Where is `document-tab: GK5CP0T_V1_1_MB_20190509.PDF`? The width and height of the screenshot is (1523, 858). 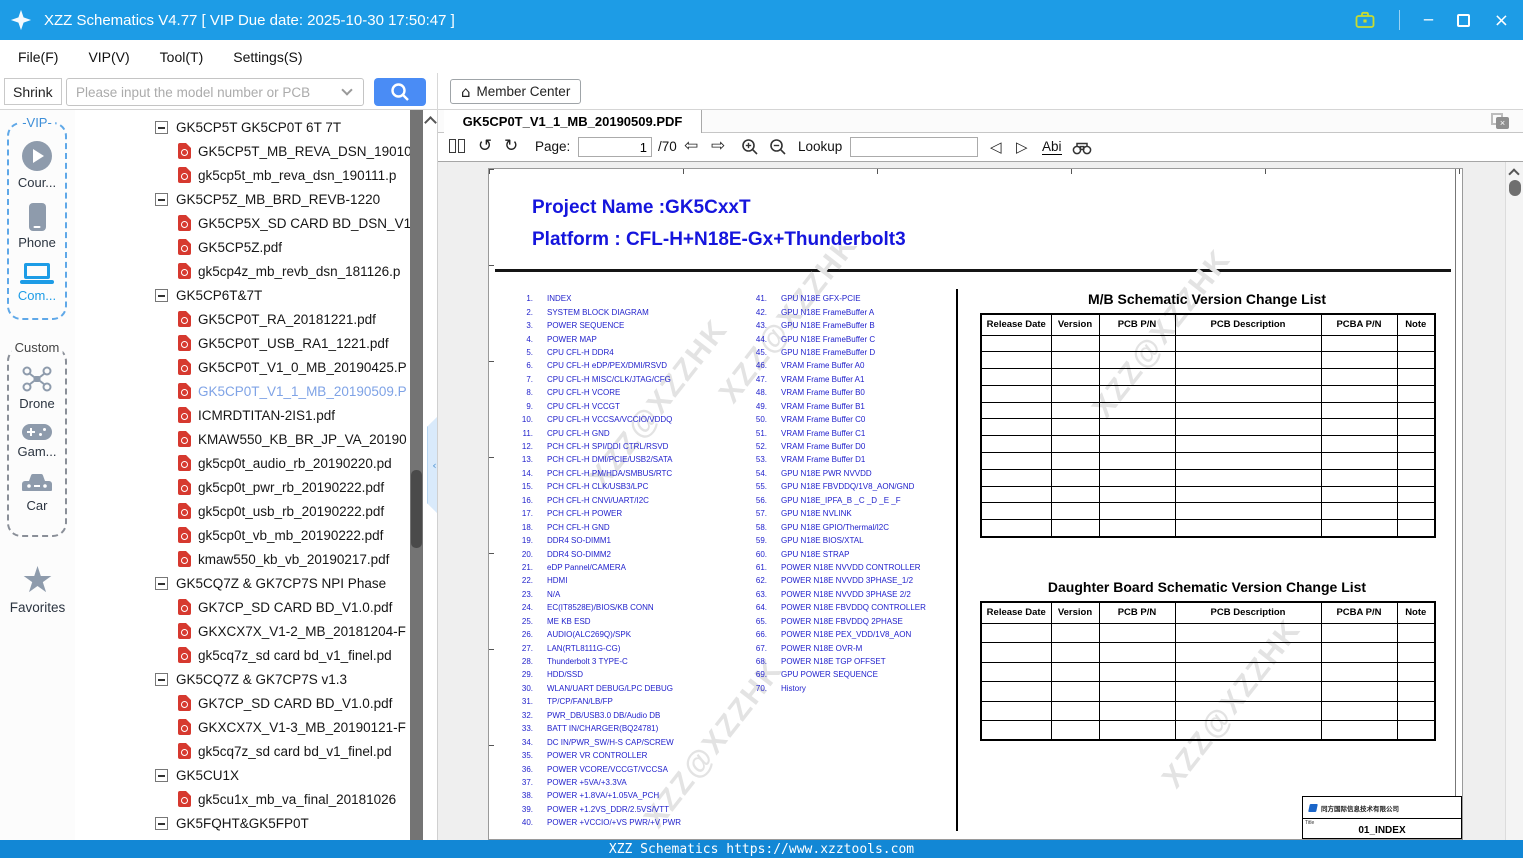 document-tab: GK5CP0T_V1_1_MB_20190509.PDF is located at coordinates (573, 121).